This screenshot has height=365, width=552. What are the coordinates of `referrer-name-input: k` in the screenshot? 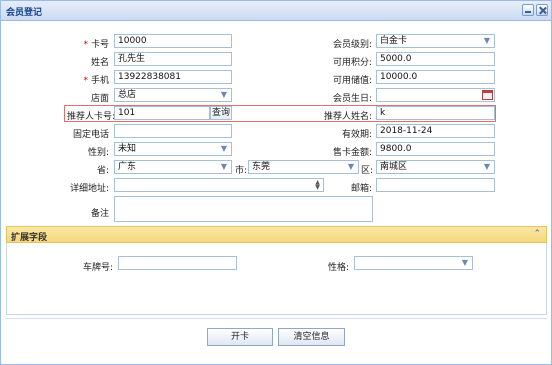 It's located at (435, 113).